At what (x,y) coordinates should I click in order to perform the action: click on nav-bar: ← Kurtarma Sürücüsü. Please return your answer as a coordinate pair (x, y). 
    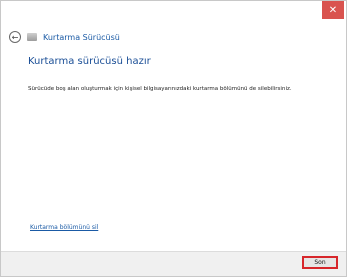
    Looking at the image, I should click on (64, 37).